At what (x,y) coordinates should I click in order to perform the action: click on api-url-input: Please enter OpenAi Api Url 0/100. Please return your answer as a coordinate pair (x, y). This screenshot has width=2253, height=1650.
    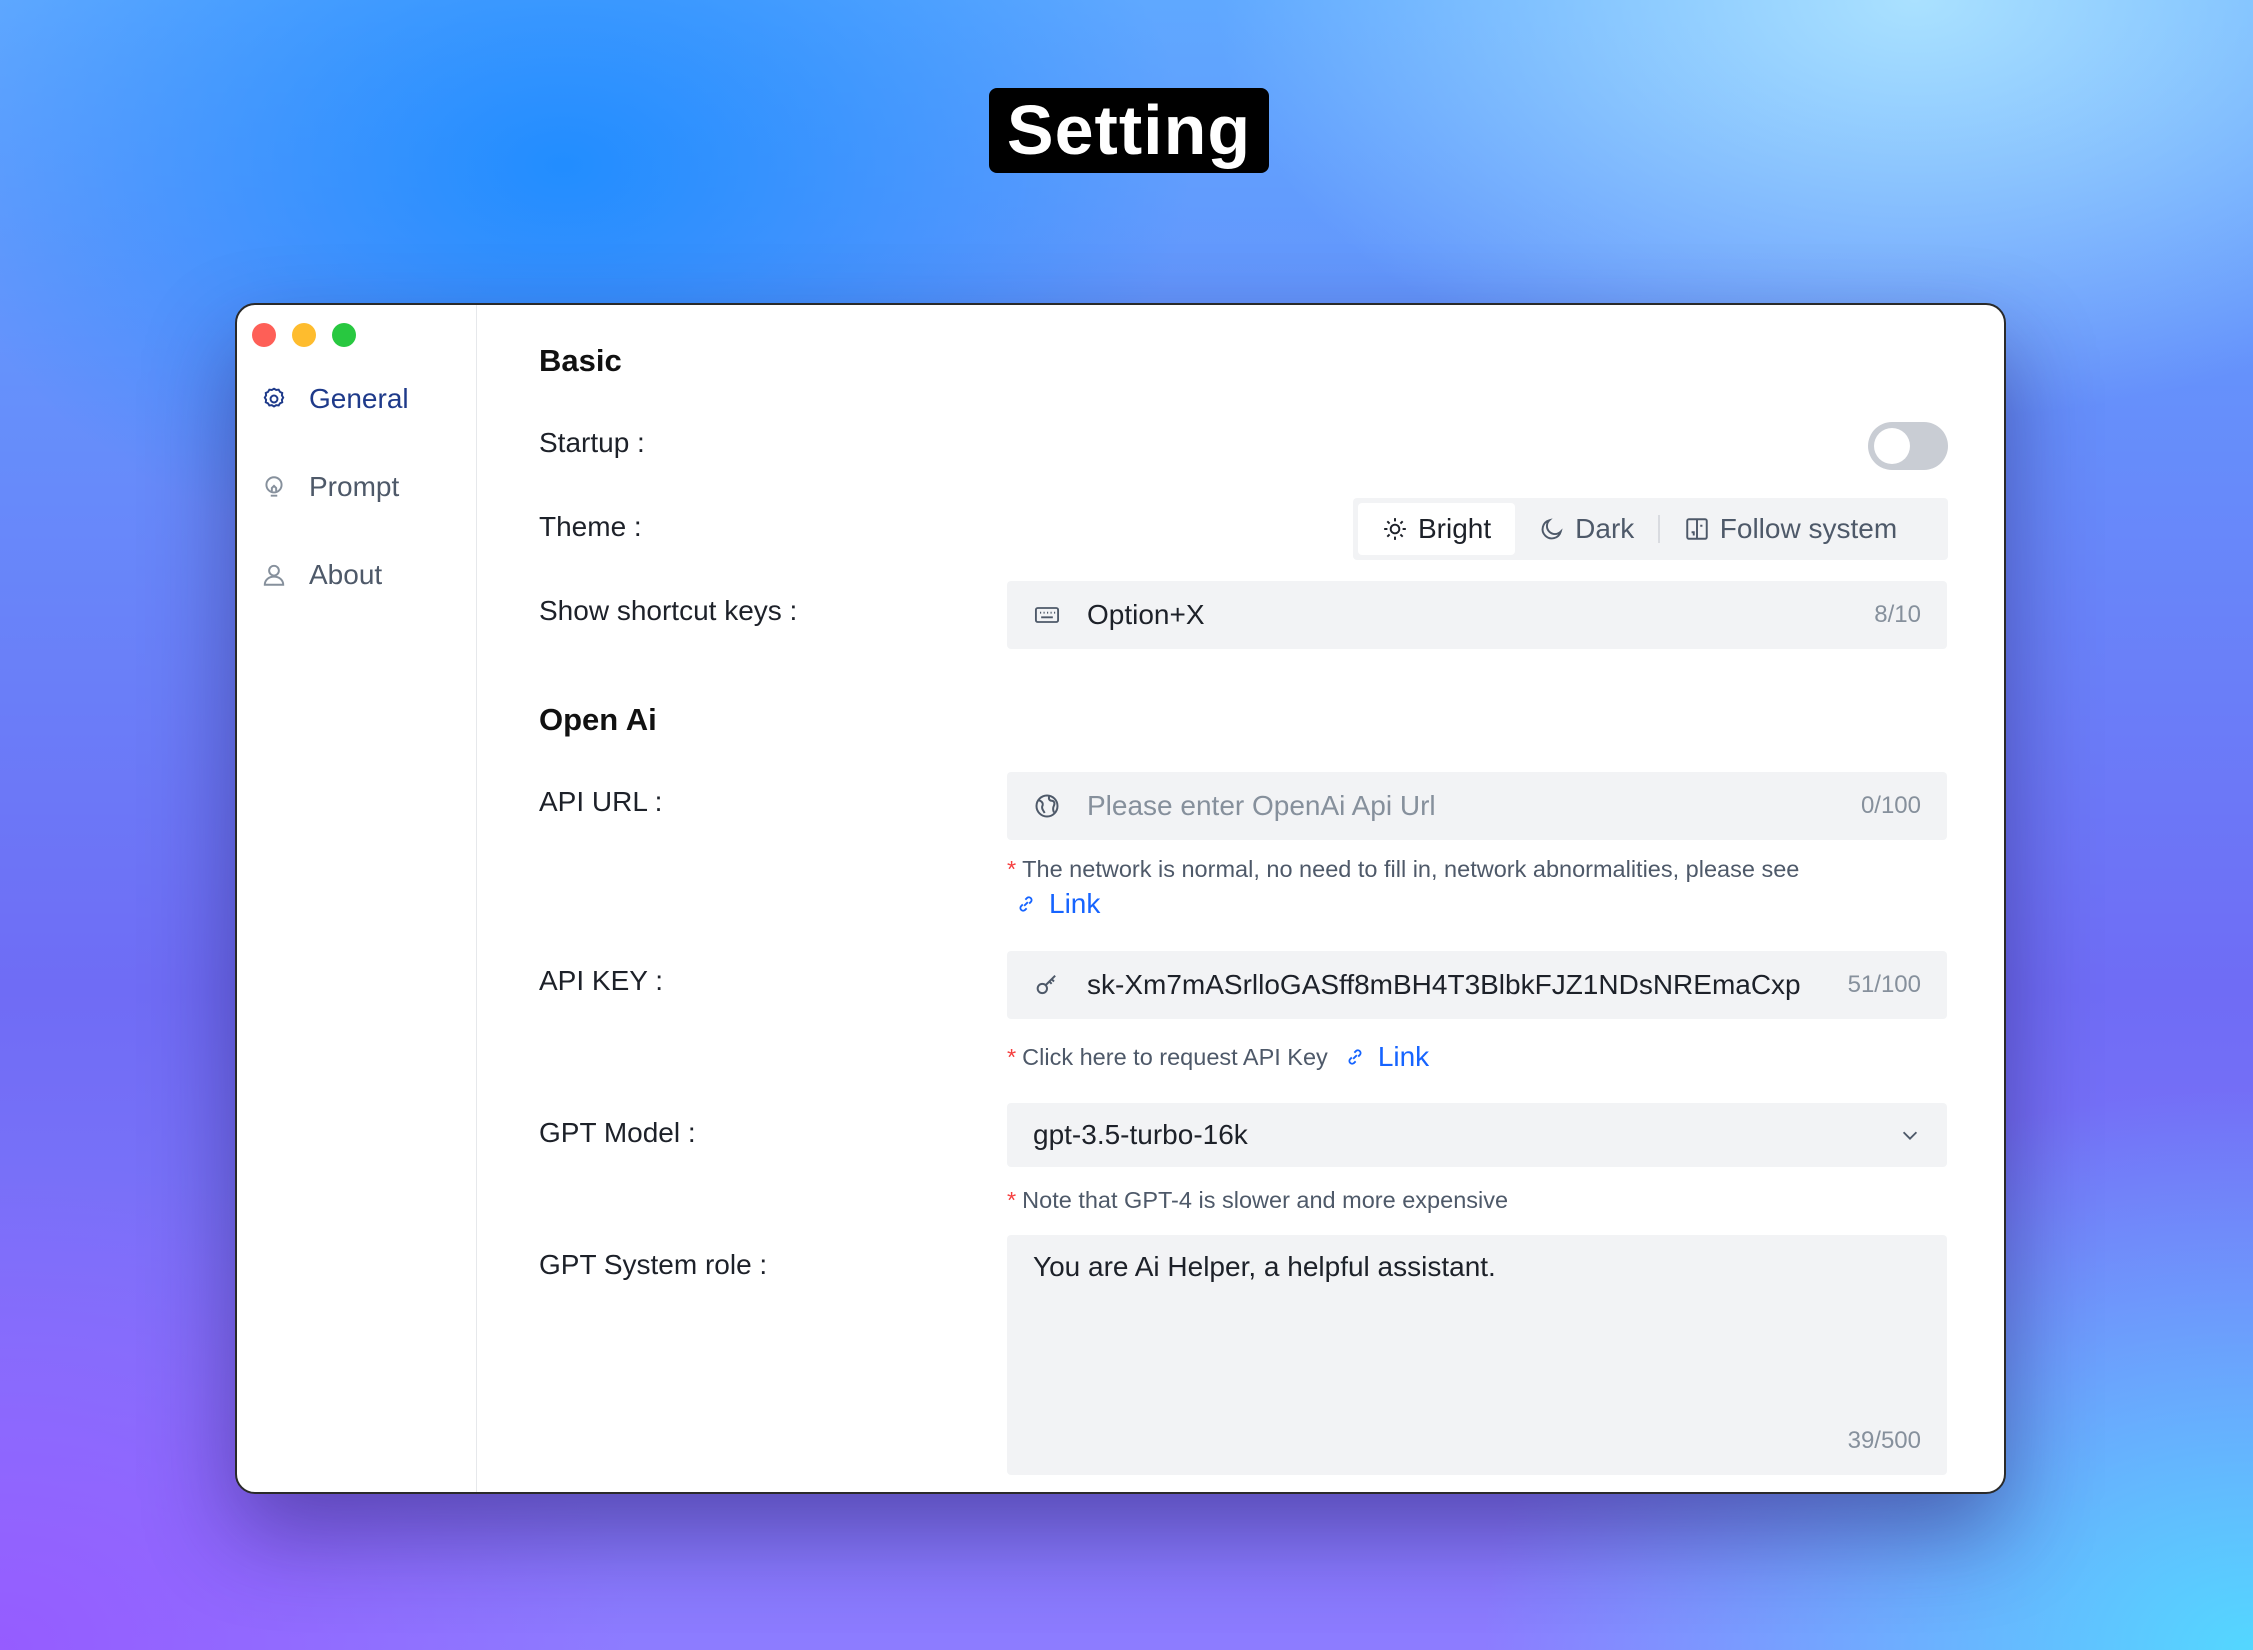
    Looking at the image, I should click on (1477, 806).